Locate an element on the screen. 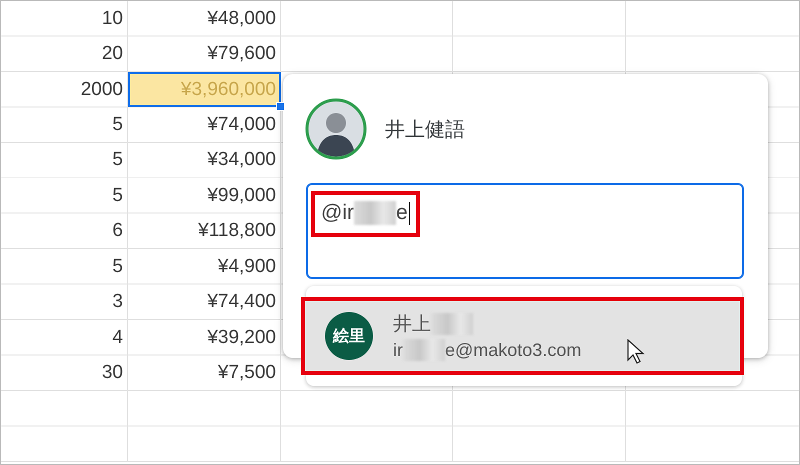 This screenshot has height=465, width=800. table-cell: ¥7,500 is located at coordinates (247, 373).